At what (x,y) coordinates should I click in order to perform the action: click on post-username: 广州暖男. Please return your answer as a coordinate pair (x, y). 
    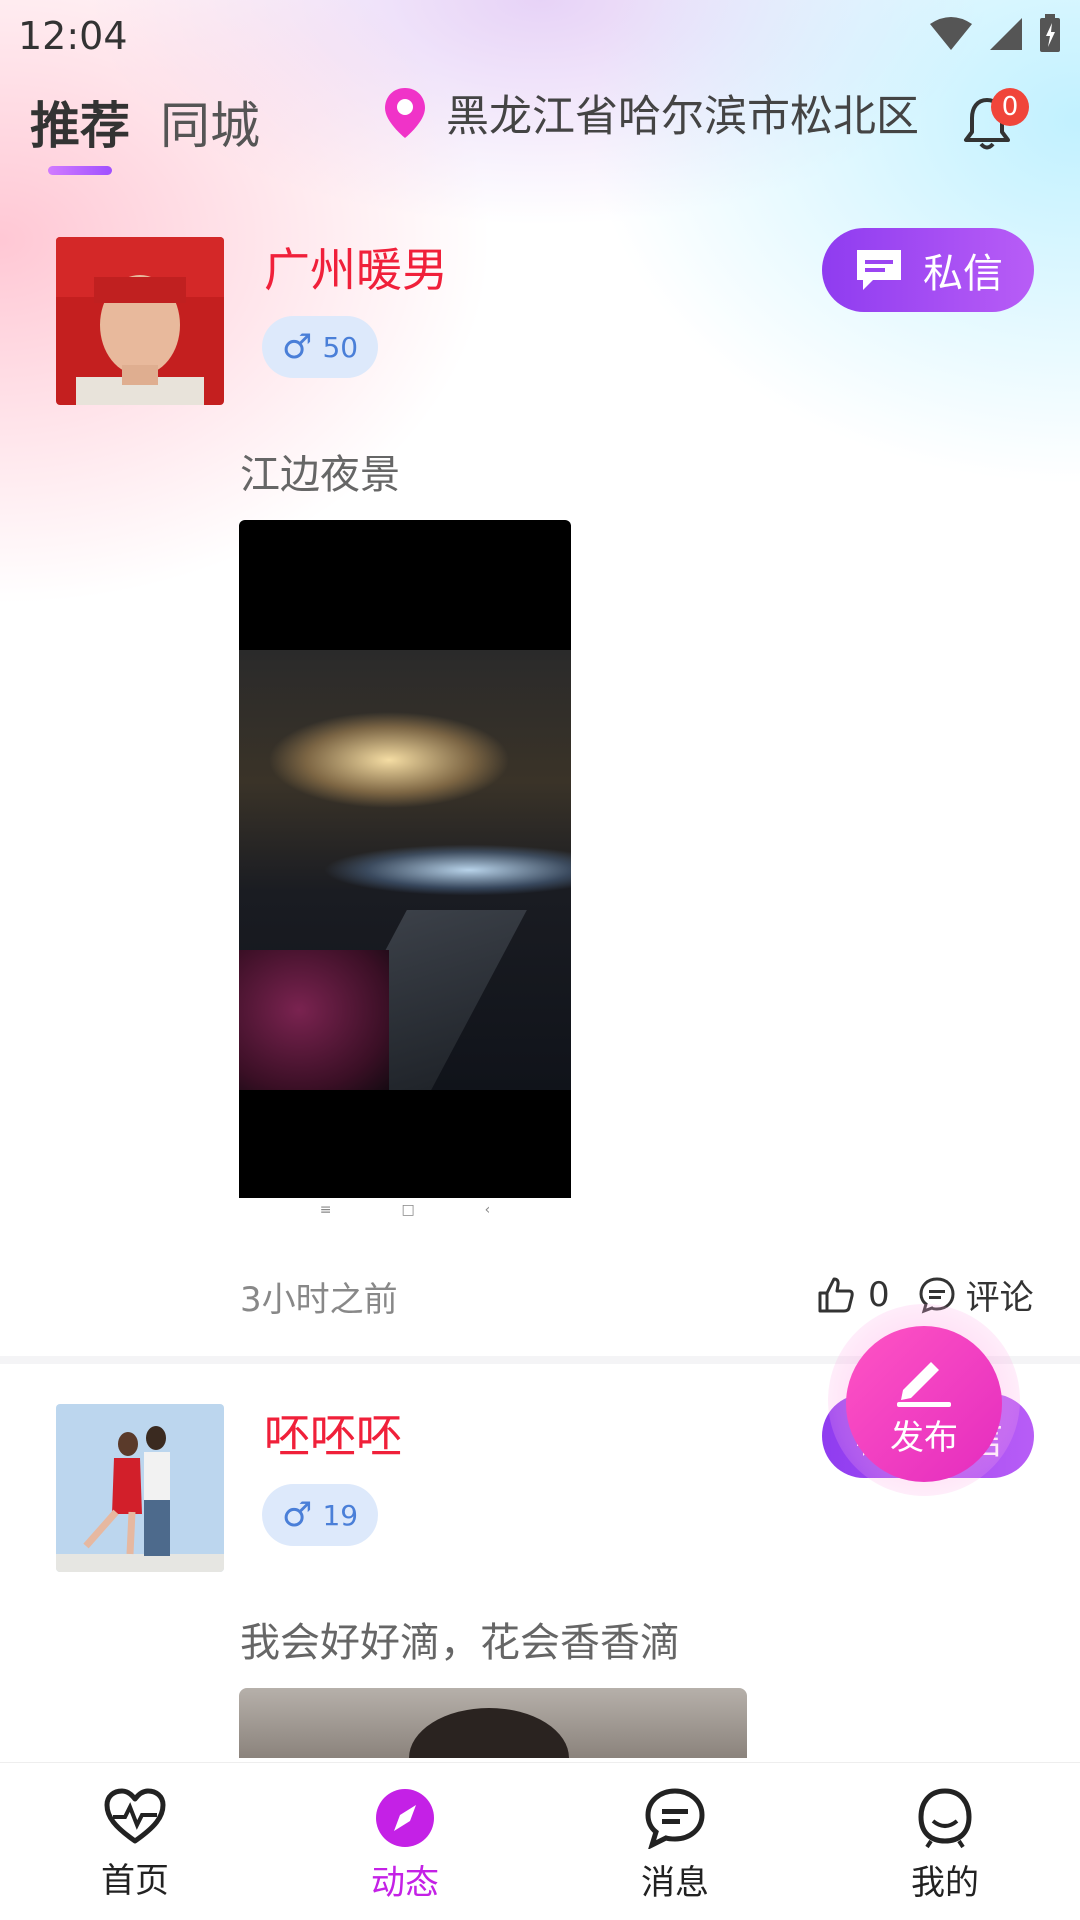
    Looking at the image, I should click on (356, 267).